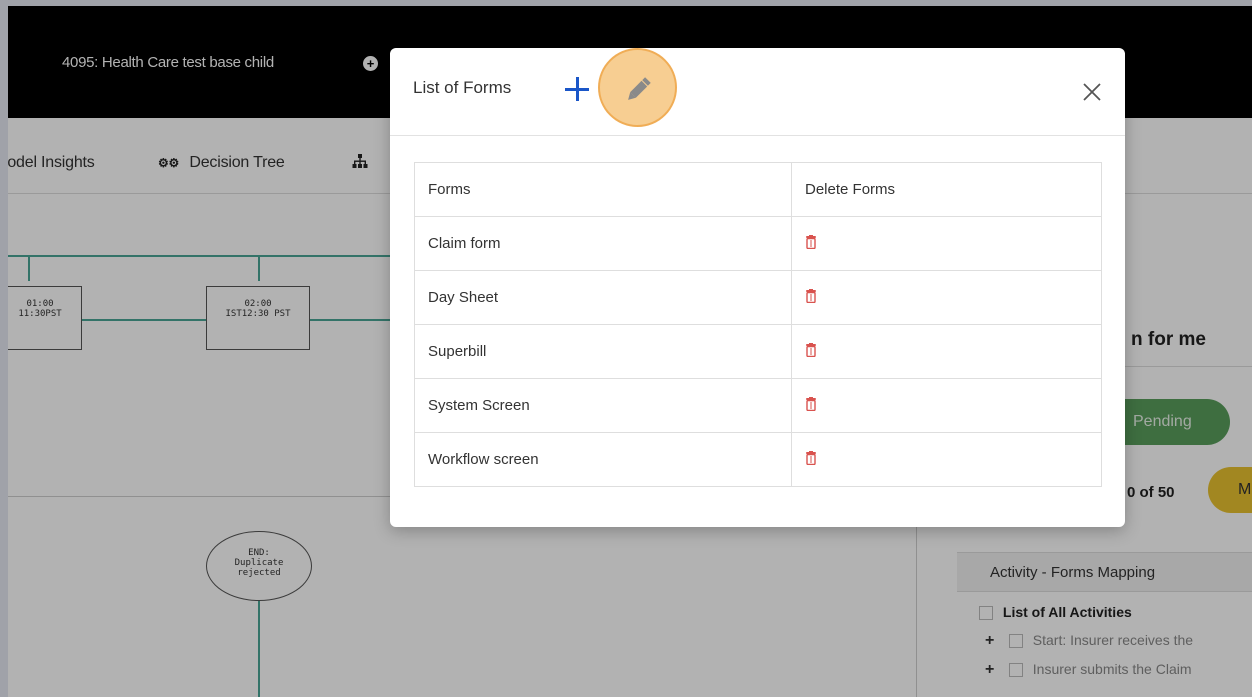  I want to click on column-header-delete-forms: Delete Forms, so click(946, 189).